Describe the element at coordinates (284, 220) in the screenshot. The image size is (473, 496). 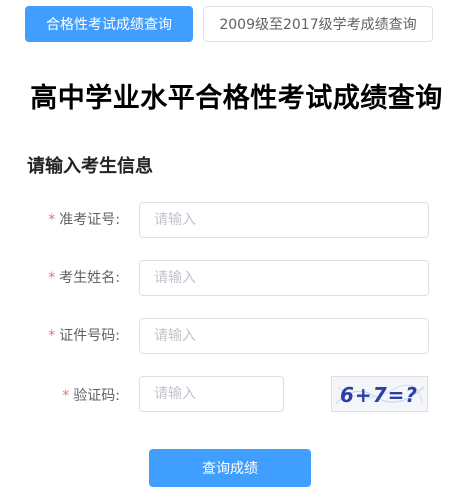
I see `admission-no-input` at that location.